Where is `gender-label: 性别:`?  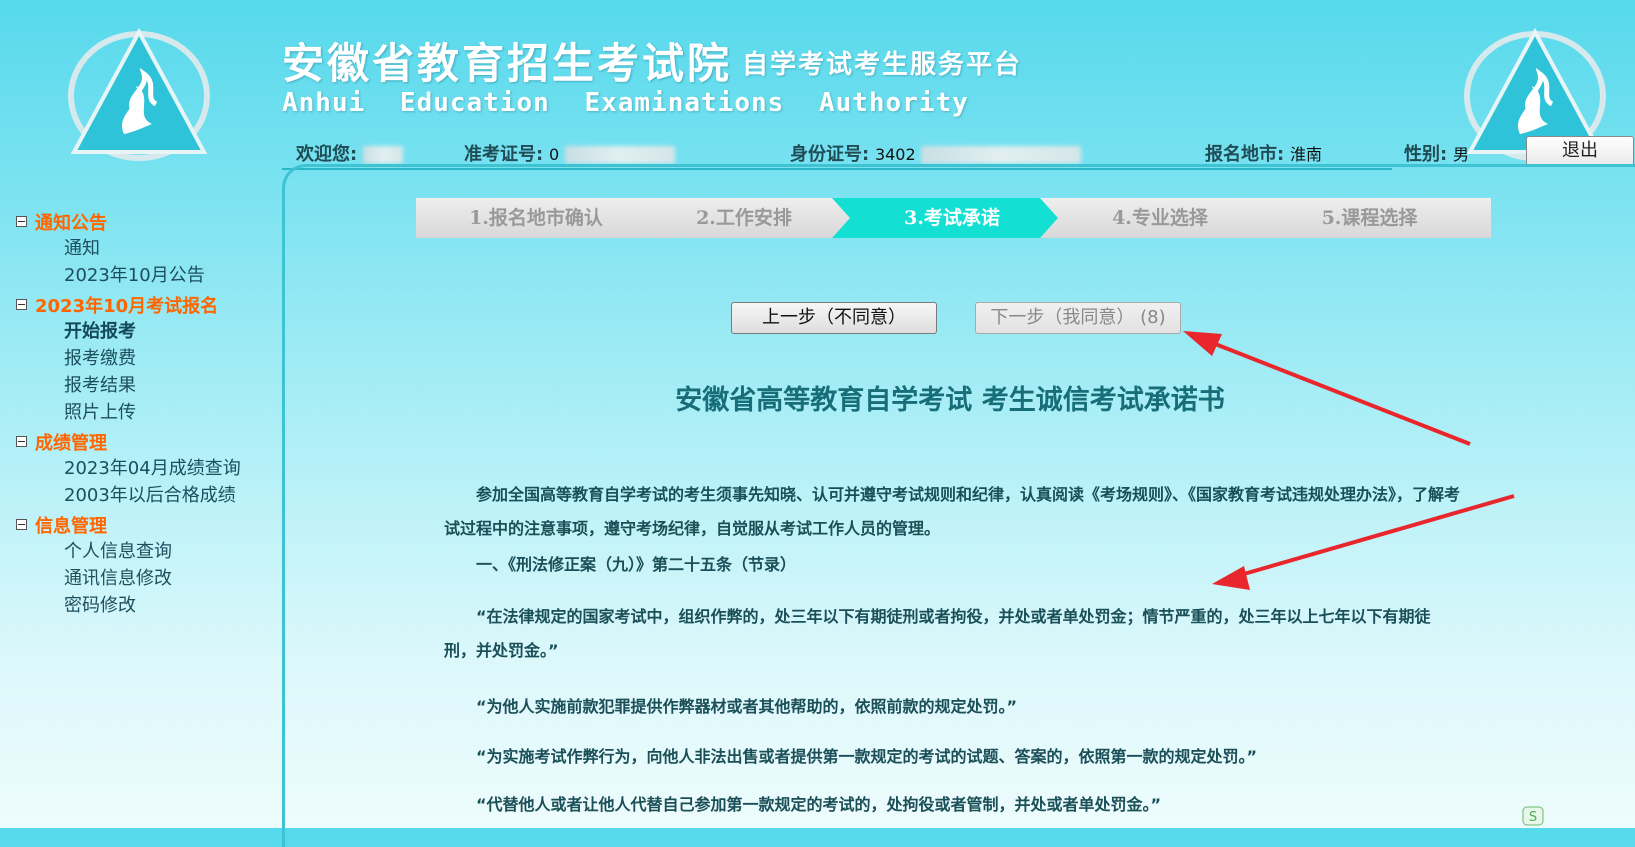 gender-label: 性别: is located at coordinates (1426, 154).